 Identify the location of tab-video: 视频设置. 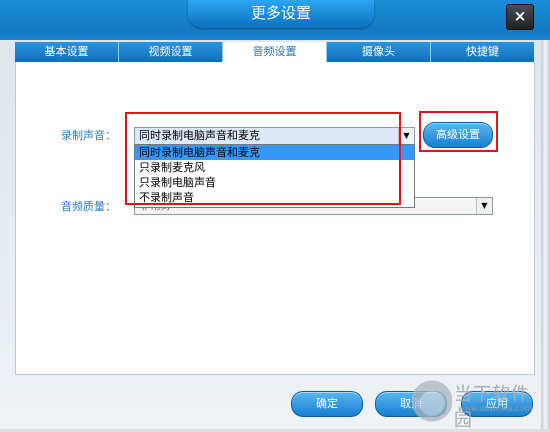
(171, 52).